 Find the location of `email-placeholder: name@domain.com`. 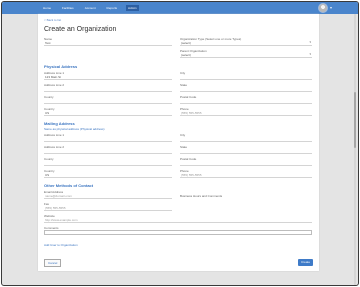

email-placeholder: name@domain.com is located at coordinates (58, 196).